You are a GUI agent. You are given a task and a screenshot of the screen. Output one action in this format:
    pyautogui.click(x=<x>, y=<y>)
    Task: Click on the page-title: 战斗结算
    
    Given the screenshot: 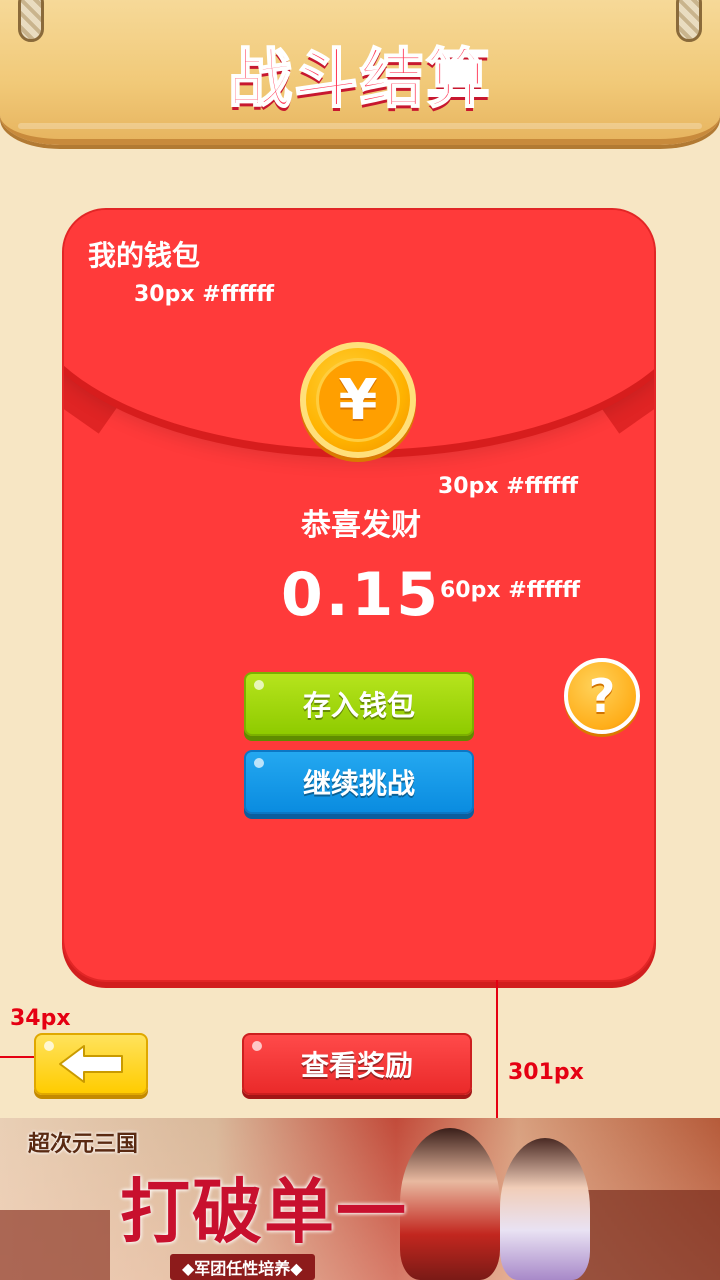 What is the action you would take?
    pyautogui.click(x=359, y=80)
    